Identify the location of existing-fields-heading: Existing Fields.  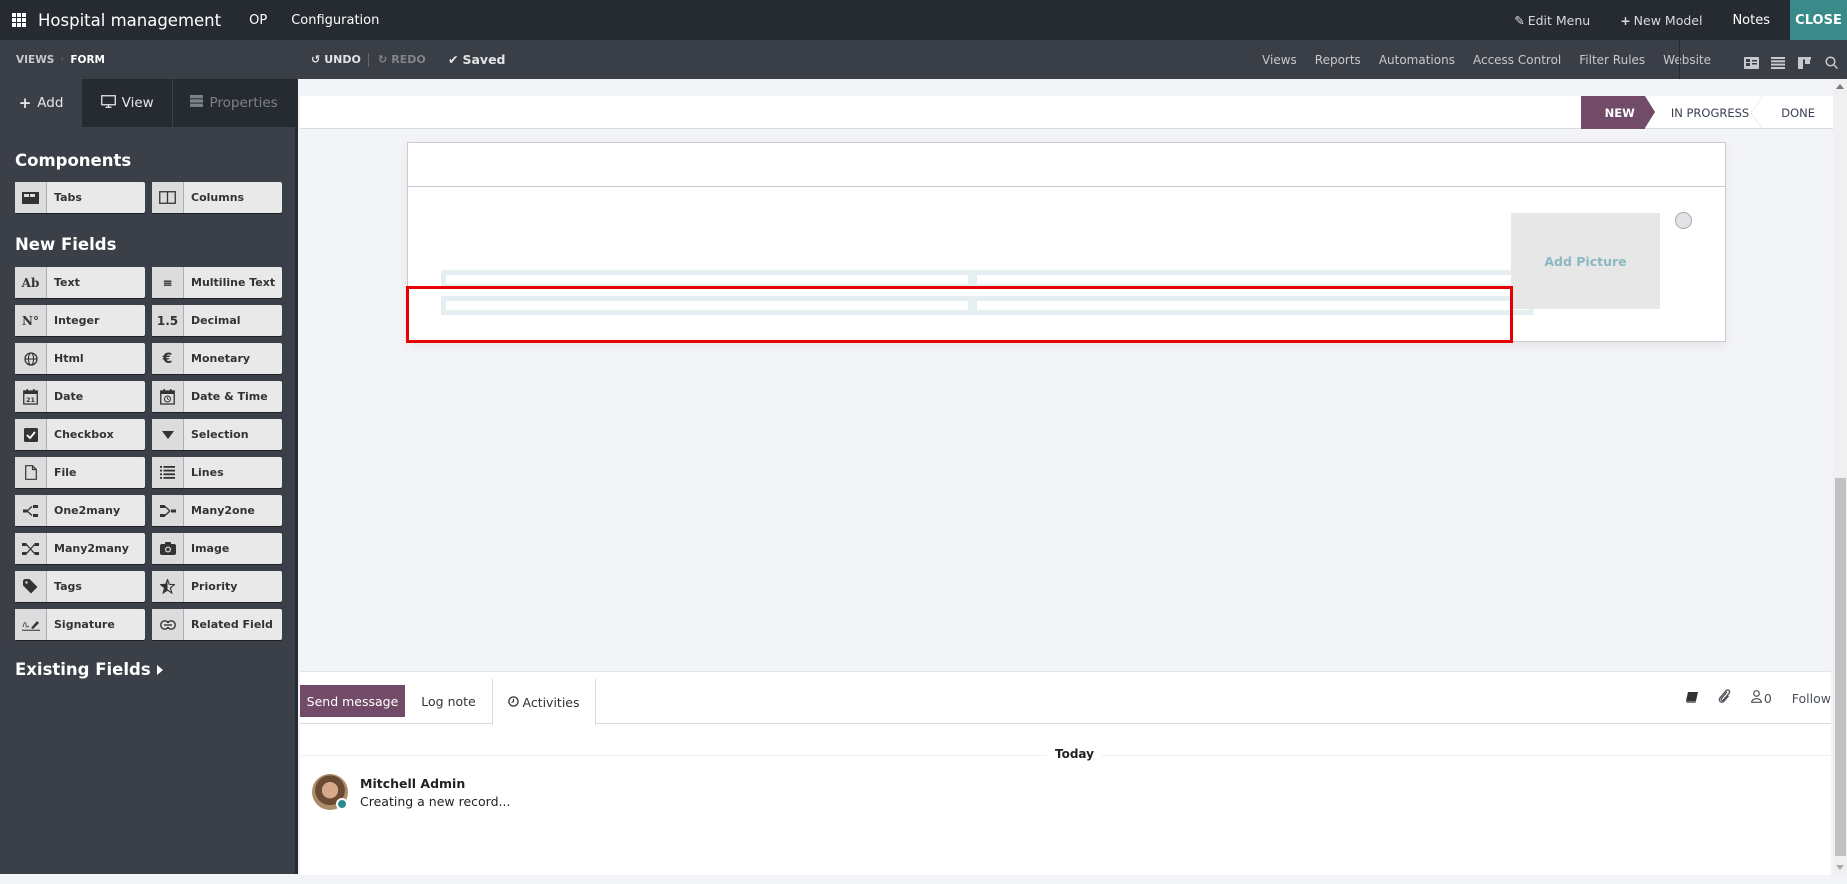
(83, 669).